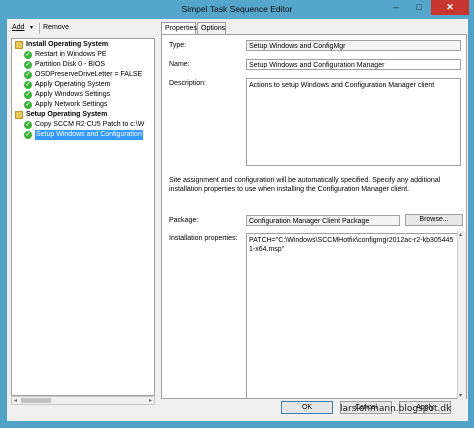 Image resolution: width=474 pixels, height=428 pixels. Describe the element at coordinates (39, 28) in the screenshot. I see `toolbar-divider` at that location.